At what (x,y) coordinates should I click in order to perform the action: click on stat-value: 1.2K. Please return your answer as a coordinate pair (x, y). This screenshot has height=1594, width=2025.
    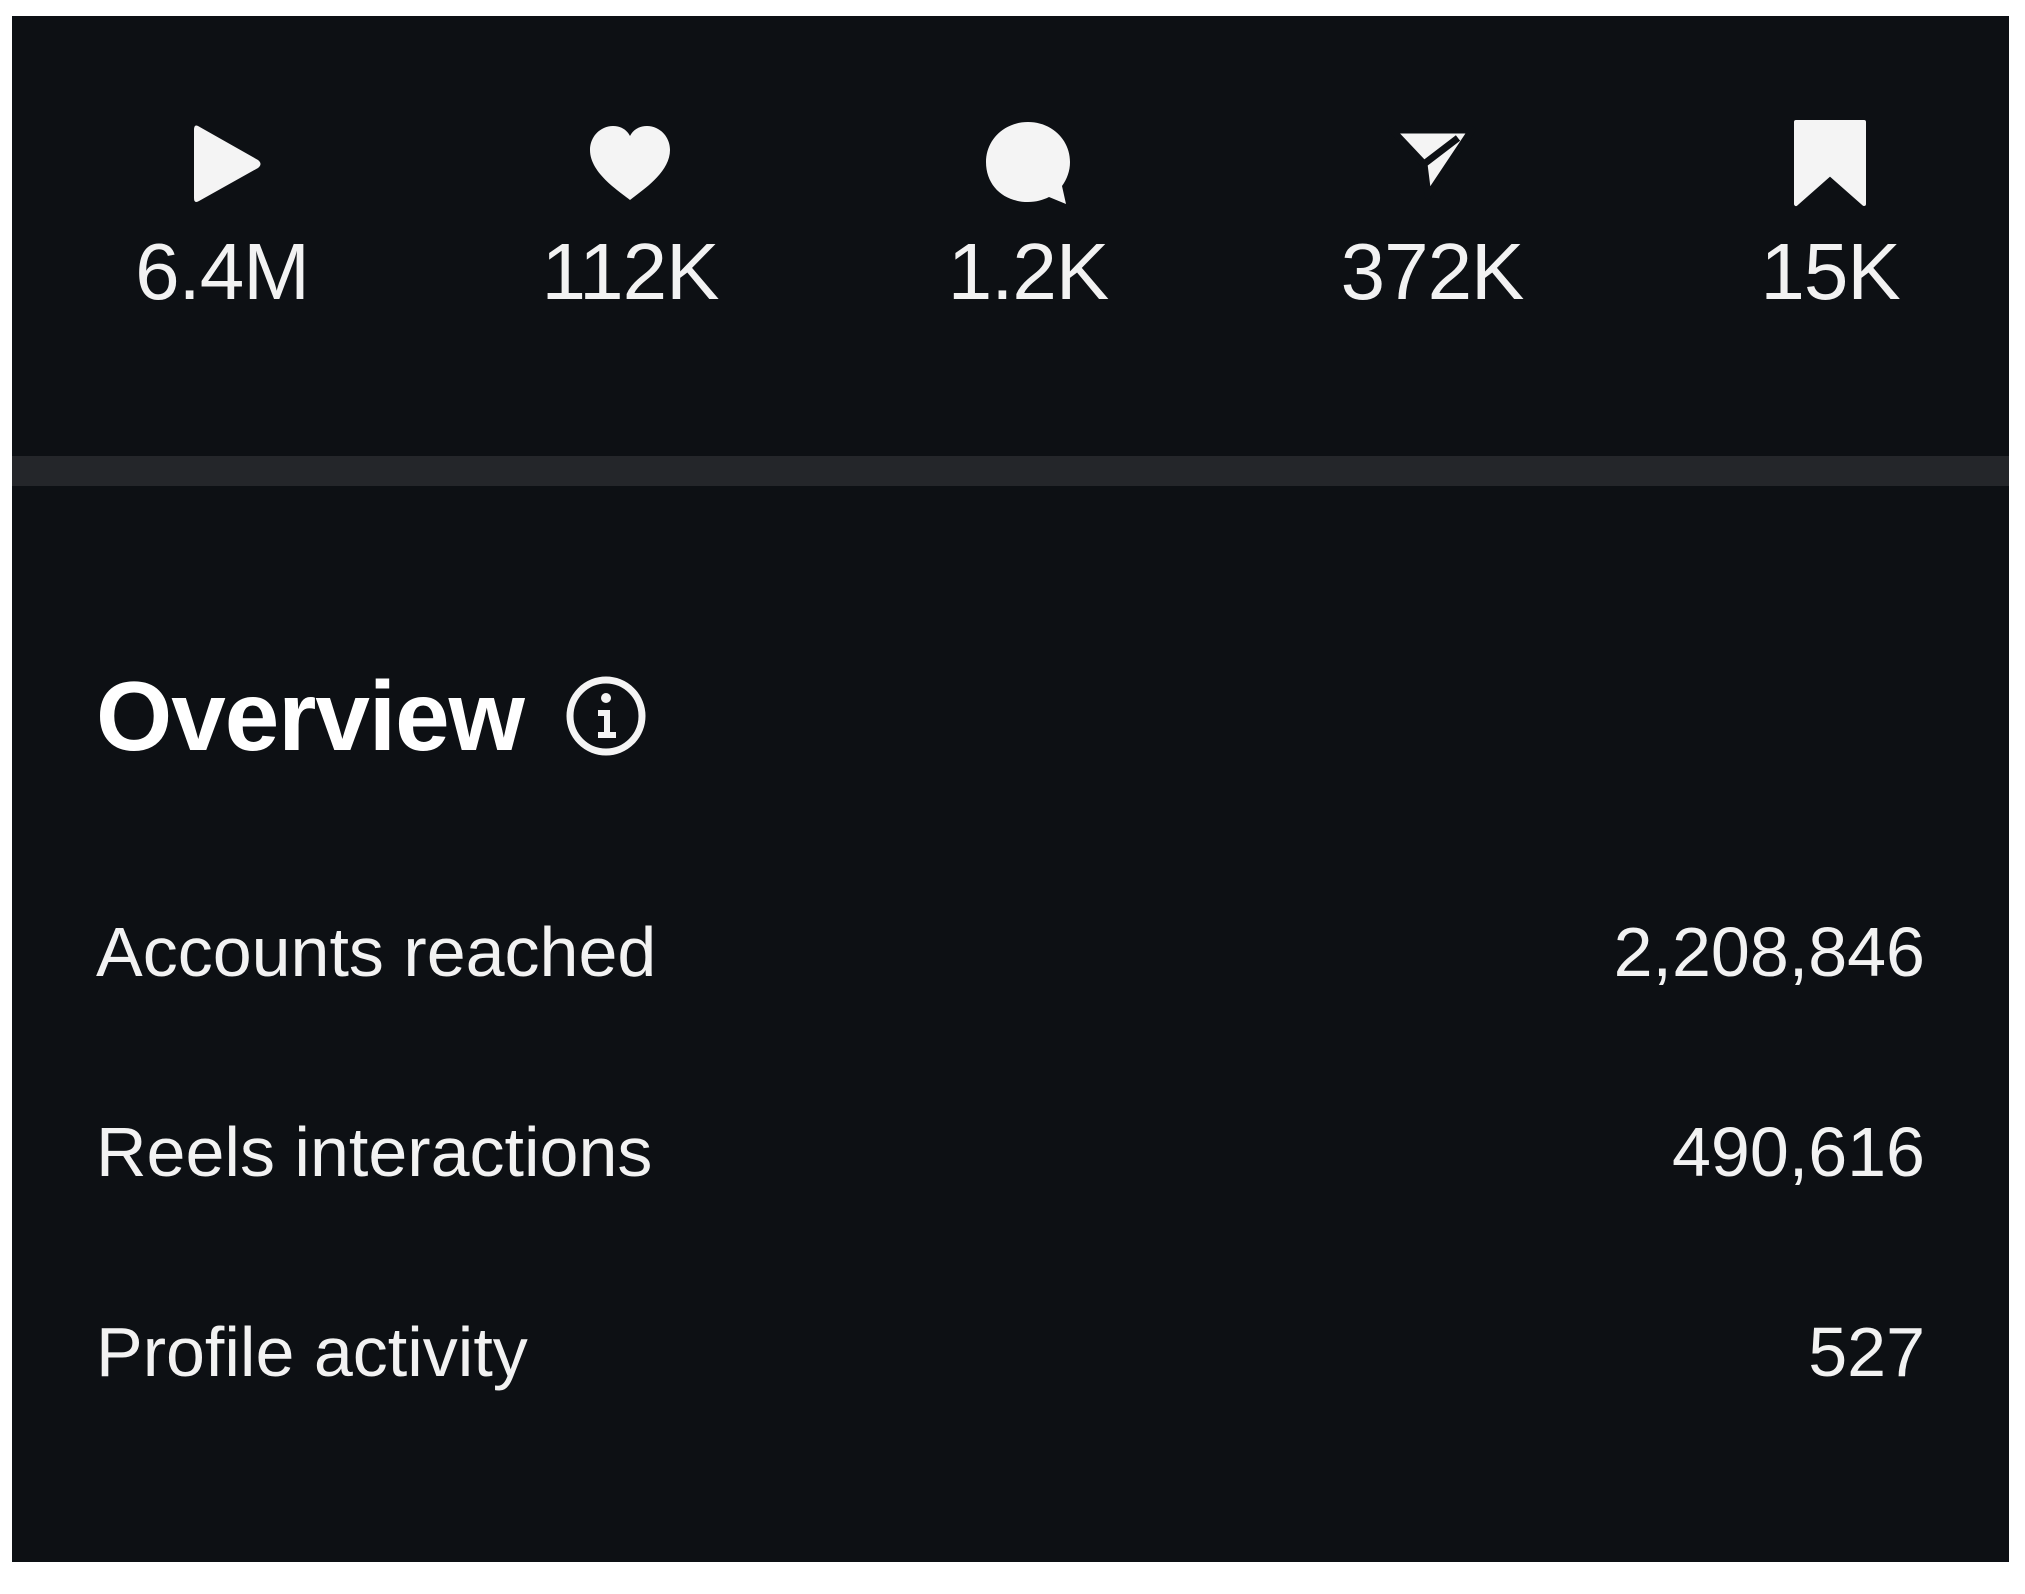
    Looking at the image, I should click on (1028, 271).